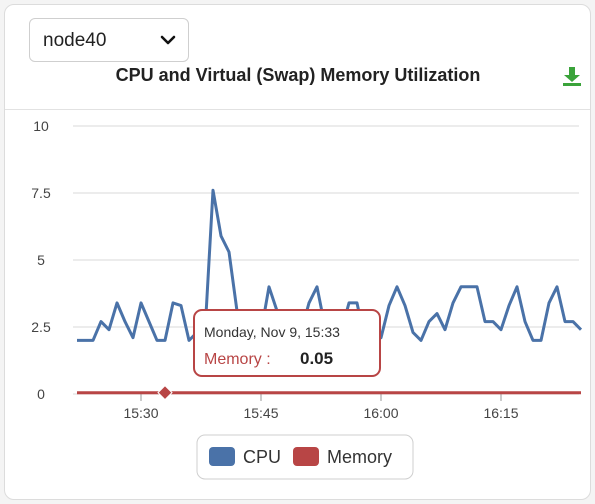 This screenshot has width=595, height=504. I want to click on legend-label-memory: Memory, so click(359, 457).